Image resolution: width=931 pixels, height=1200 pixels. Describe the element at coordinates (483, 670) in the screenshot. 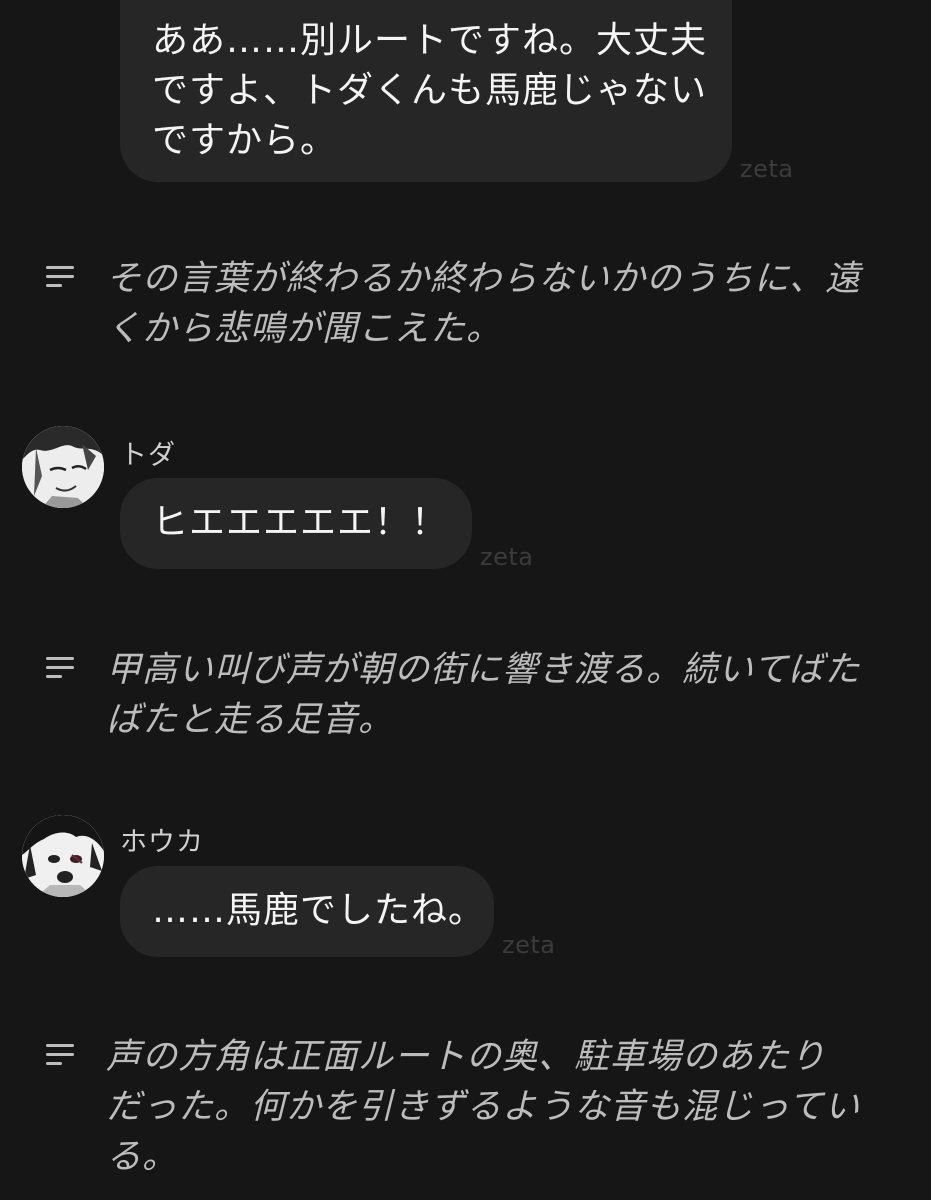

I see `narration-line: 甲高い叫び声が朝の街に響き渡る。続いてばた` at that location.